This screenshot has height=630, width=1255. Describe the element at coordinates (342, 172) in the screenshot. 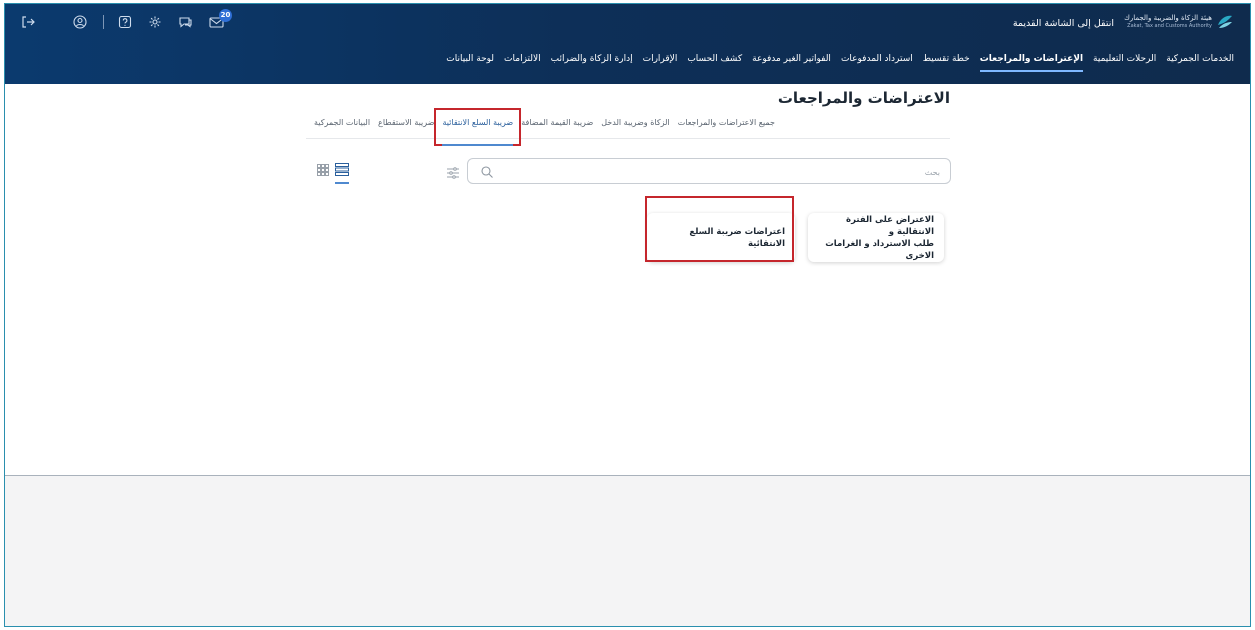

I see `list-view-icon` at that location.